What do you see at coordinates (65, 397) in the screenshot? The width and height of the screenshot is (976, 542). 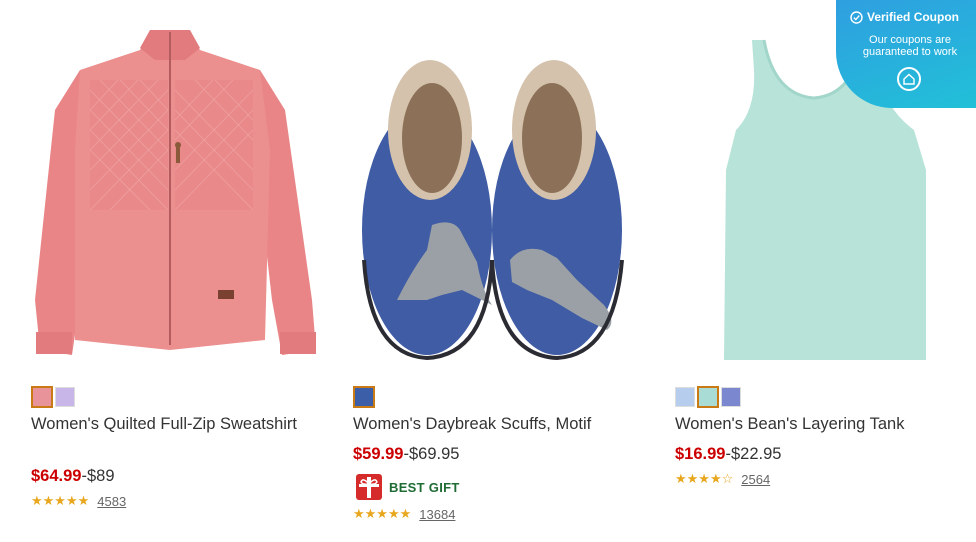 I see `swatch-lavender` at bounding box center [65, 397].